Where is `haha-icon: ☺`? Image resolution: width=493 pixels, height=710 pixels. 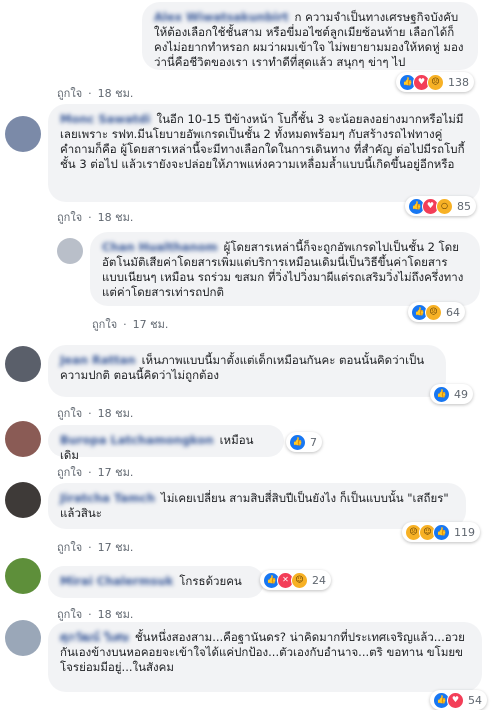 haha-icon: ☺ is located at coordinates (299, 580).